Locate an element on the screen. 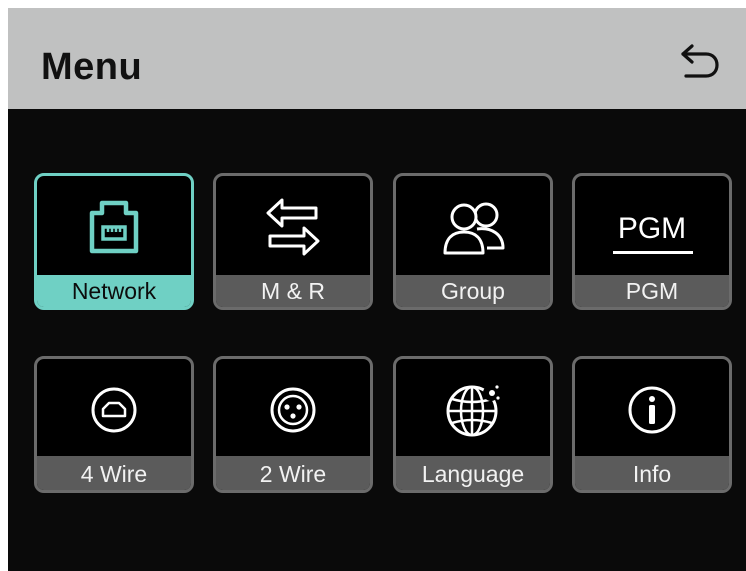  menu-item-label: PGM is located at coordinates (652, 291).